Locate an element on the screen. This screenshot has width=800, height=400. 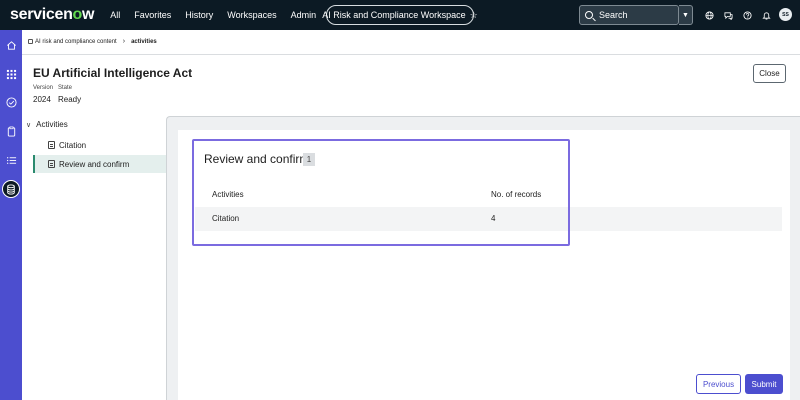
close-button: Close is located at coordinates (769, 73).